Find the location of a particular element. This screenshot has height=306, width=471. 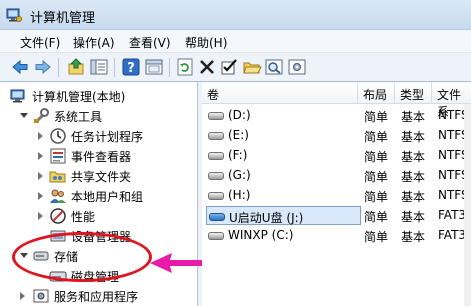

volume-row: U启动U盘 (J:) 简单 基本 FAT32 is located at coordinates (336, 215).